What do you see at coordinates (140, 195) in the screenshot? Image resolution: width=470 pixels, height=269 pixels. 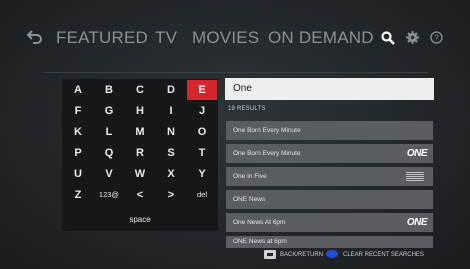 I see `key-: <` at bounding box center [140, 195].